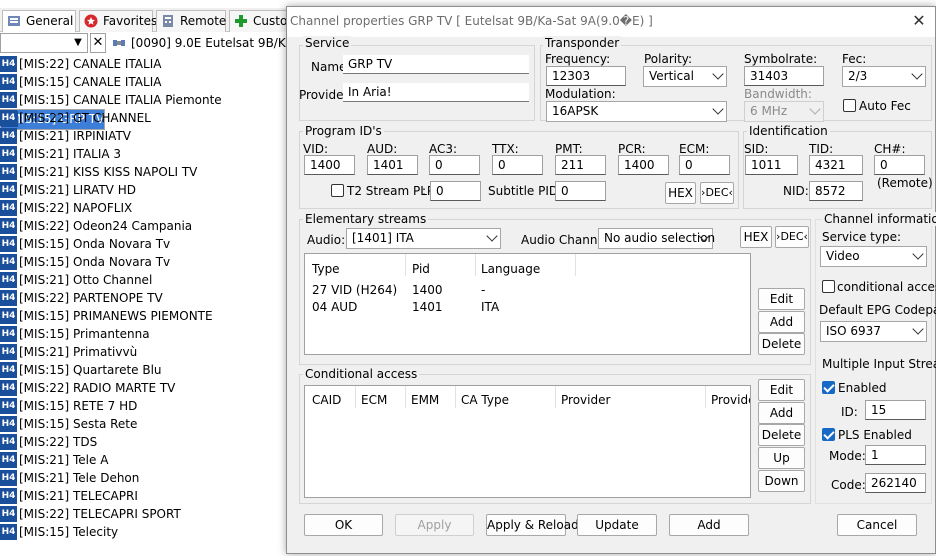 The height and width of the screenshot is (556, 936). Describe the element at coordinates (150, 190) in the screenshot. I see `channel-list-item: H4 [MIS:21] LIRATV HD` at that location.